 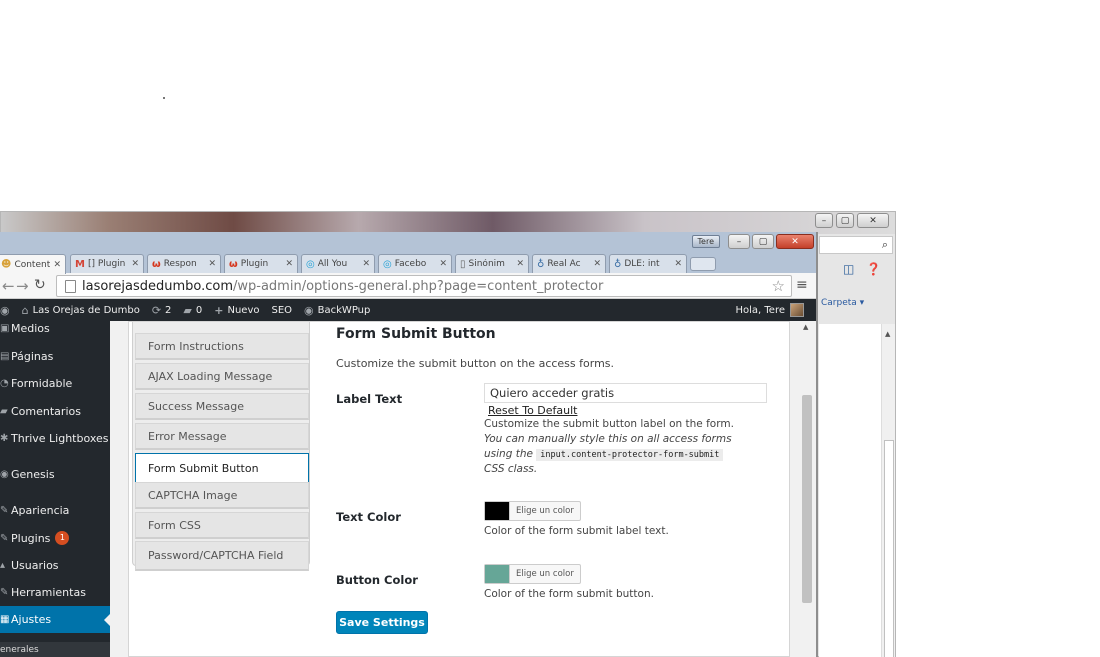 I want to click on tab-success-message: Success Message, so click(x=222, y=406).